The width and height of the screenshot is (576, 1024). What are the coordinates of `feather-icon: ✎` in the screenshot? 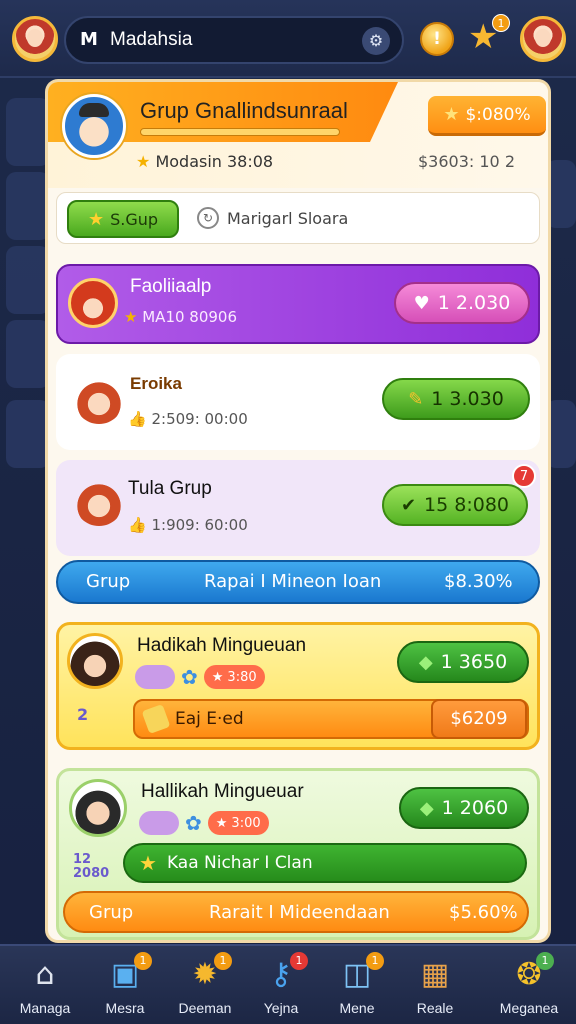 It's located at (416, 399).